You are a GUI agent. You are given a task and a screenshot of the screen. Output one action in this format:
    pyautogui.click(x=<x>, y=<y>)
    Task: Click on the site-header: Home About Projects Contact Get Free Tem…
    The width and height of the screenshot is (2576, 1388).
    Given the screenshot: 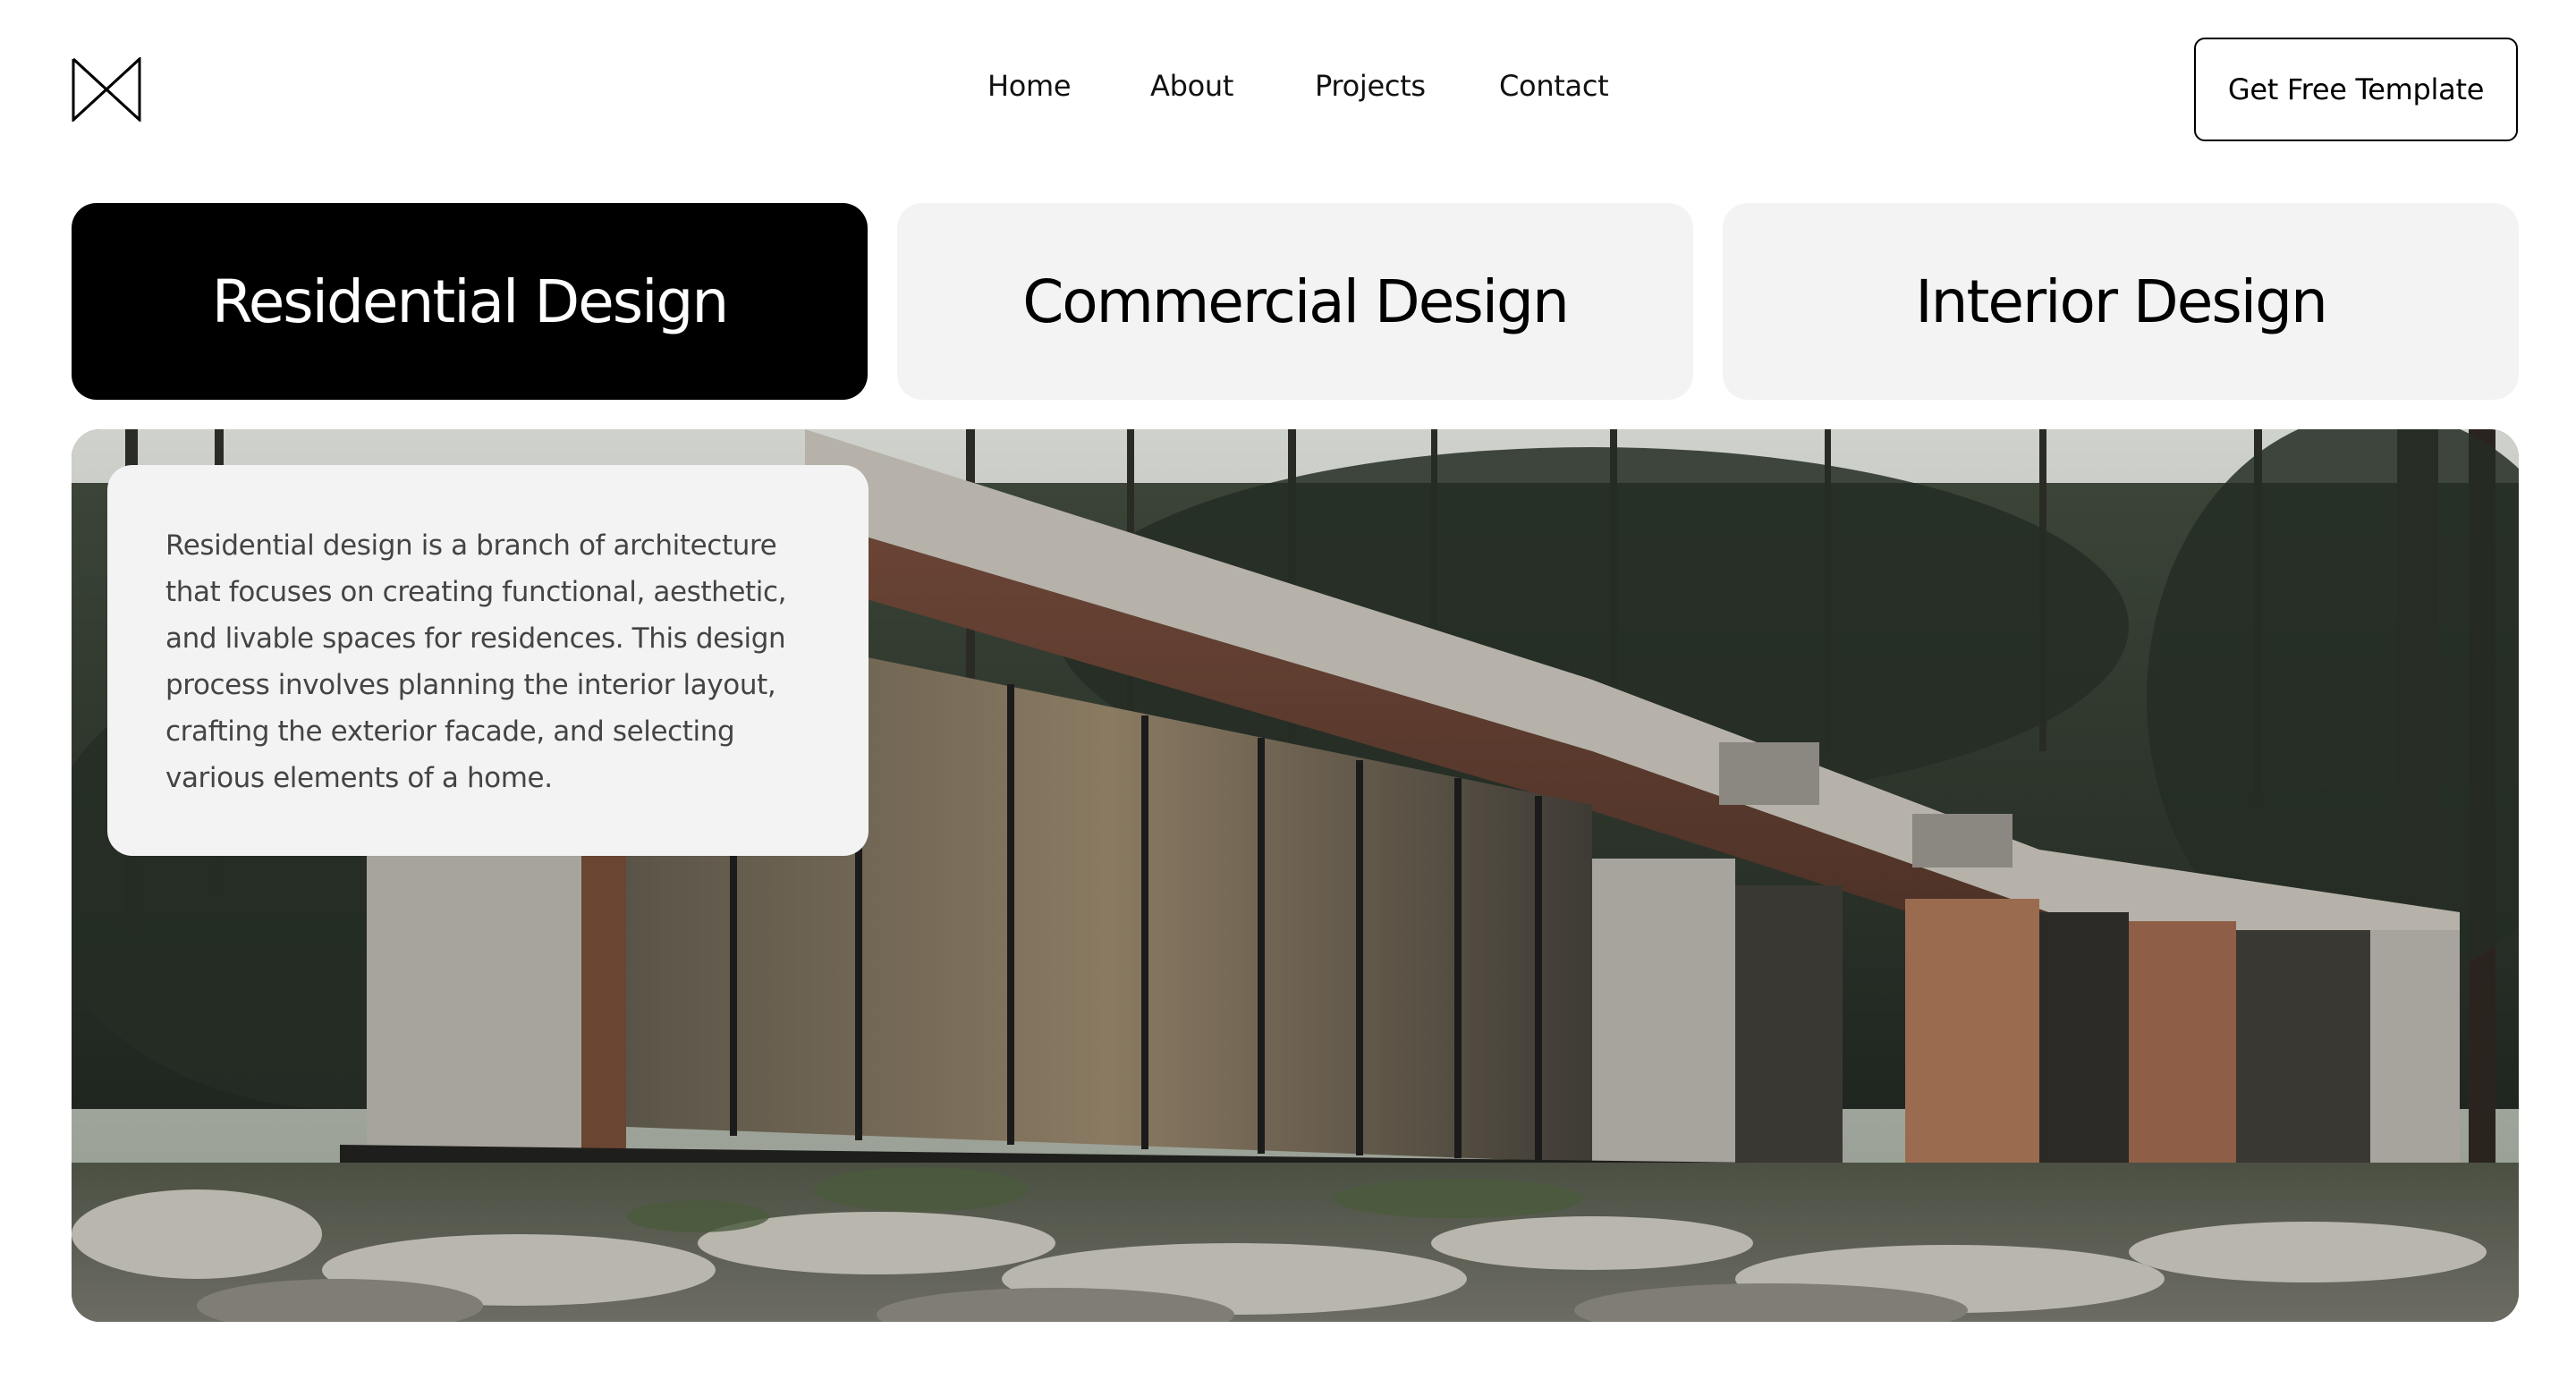 What is the action you would take?
    pyautogui.click(x=1288, y=90)
    